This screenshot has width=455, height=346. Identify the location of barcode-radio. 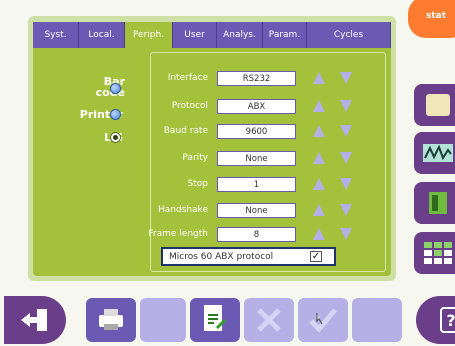
(115, 88).